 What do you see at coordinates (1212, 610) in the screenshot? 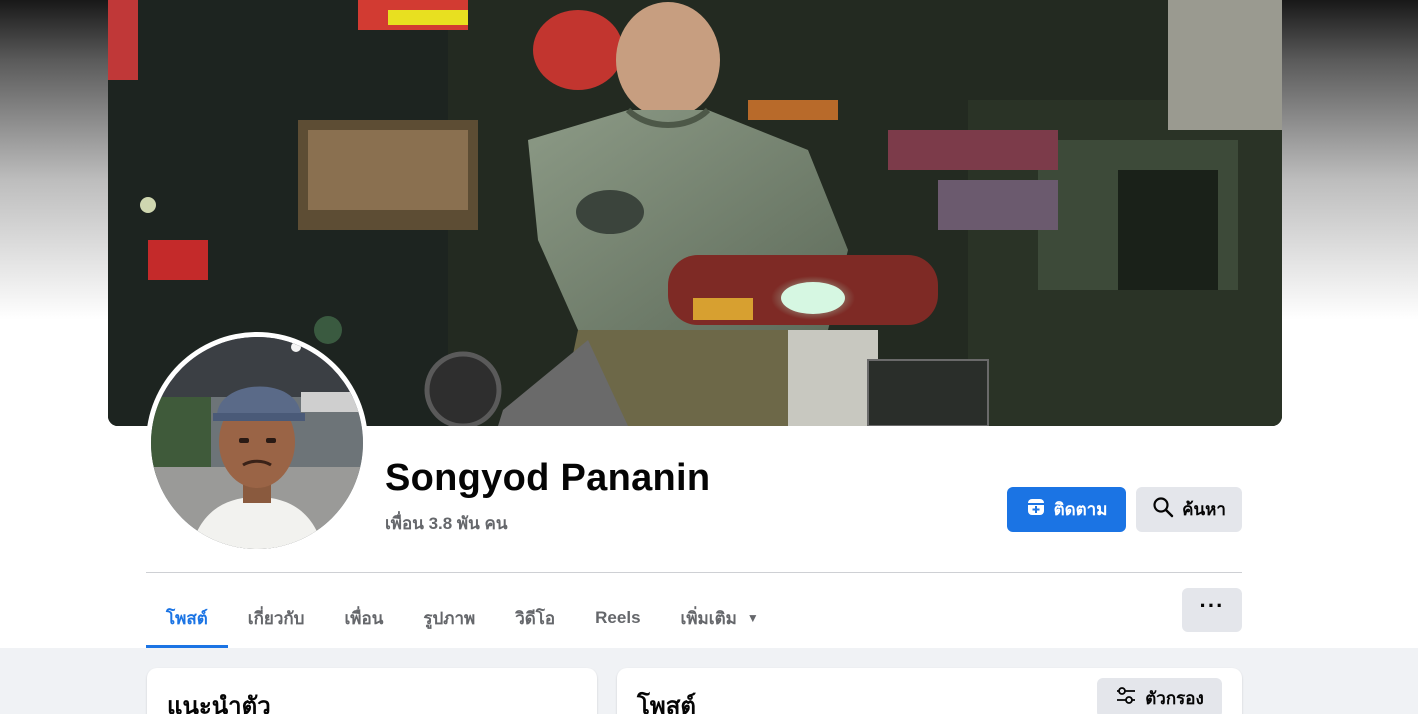
I see `more-options-button: ···` at bounding box center [1212, 610].